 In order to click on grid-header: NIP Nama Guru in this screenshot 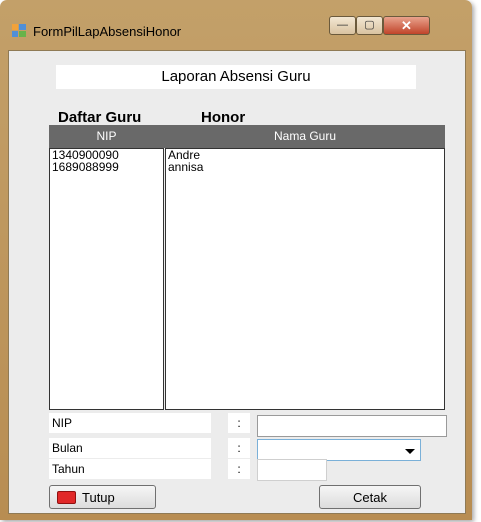, I will do `click(247, 136)`.